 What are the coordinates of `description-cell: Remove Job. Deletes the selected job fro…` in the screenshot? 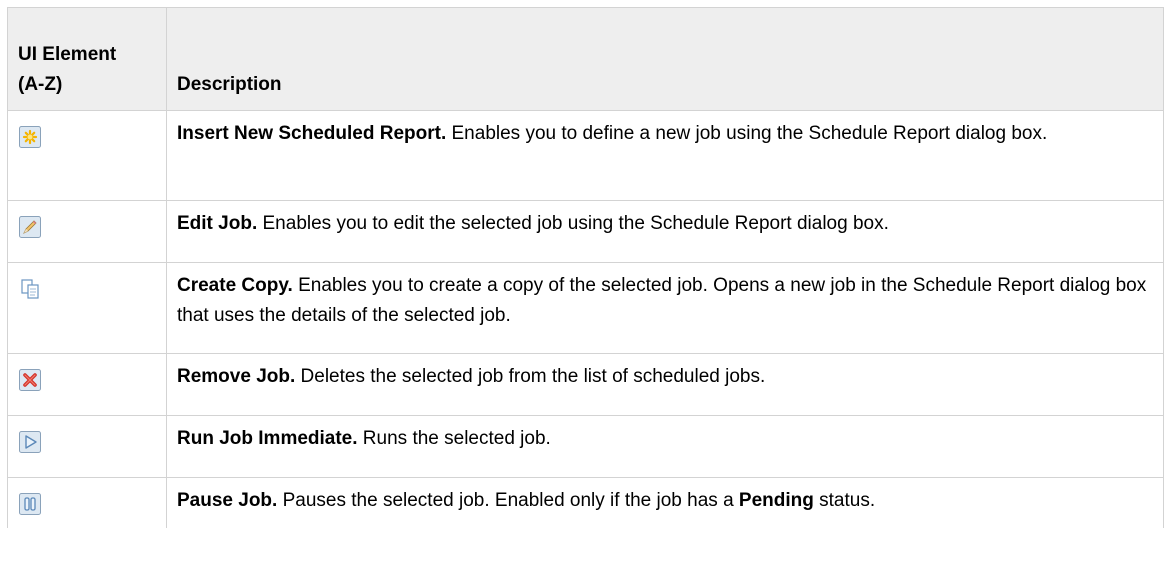 It's located at (665, 384).